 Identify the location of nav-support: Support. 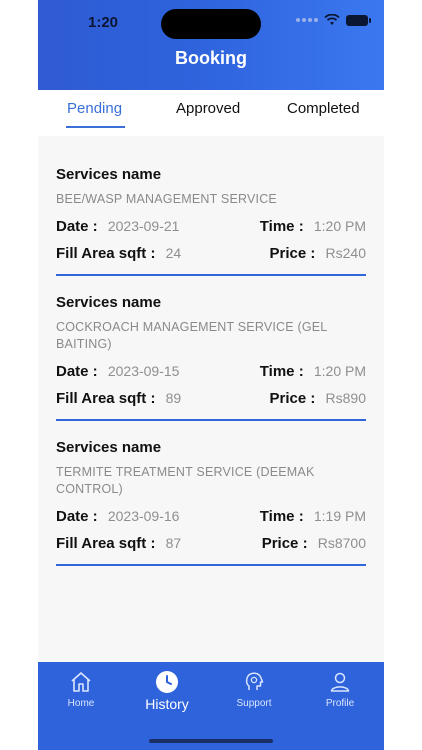
(254, 689).